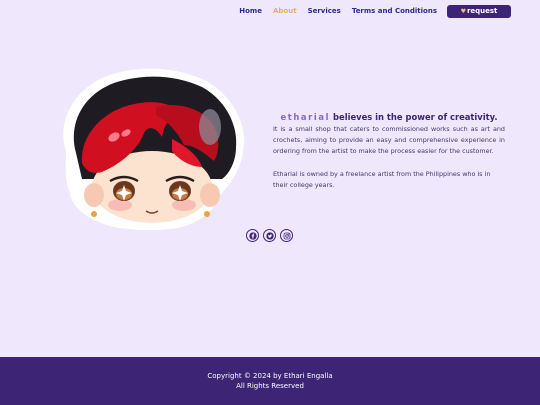  What do you see at coordinates (94, 214) in the screenshot?
I see `left-earring` at bounding box center [94, 214].